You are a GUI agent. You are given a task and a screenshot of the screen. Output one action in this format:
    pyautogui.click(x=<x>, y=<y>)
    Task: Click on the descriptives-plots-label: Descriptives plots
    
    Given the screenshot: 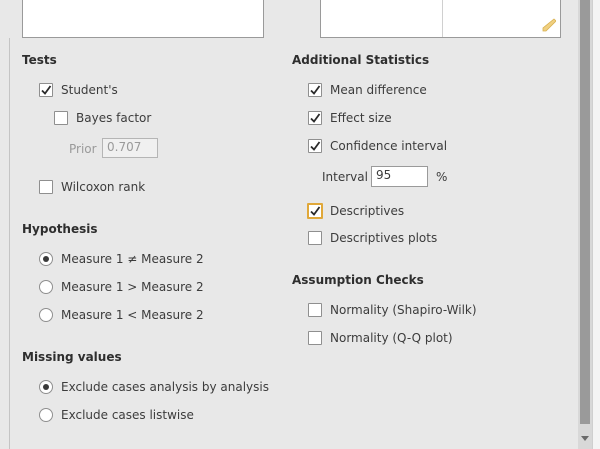 What is the action you would take?
    pyautogui.click(x=384, y=238)
    